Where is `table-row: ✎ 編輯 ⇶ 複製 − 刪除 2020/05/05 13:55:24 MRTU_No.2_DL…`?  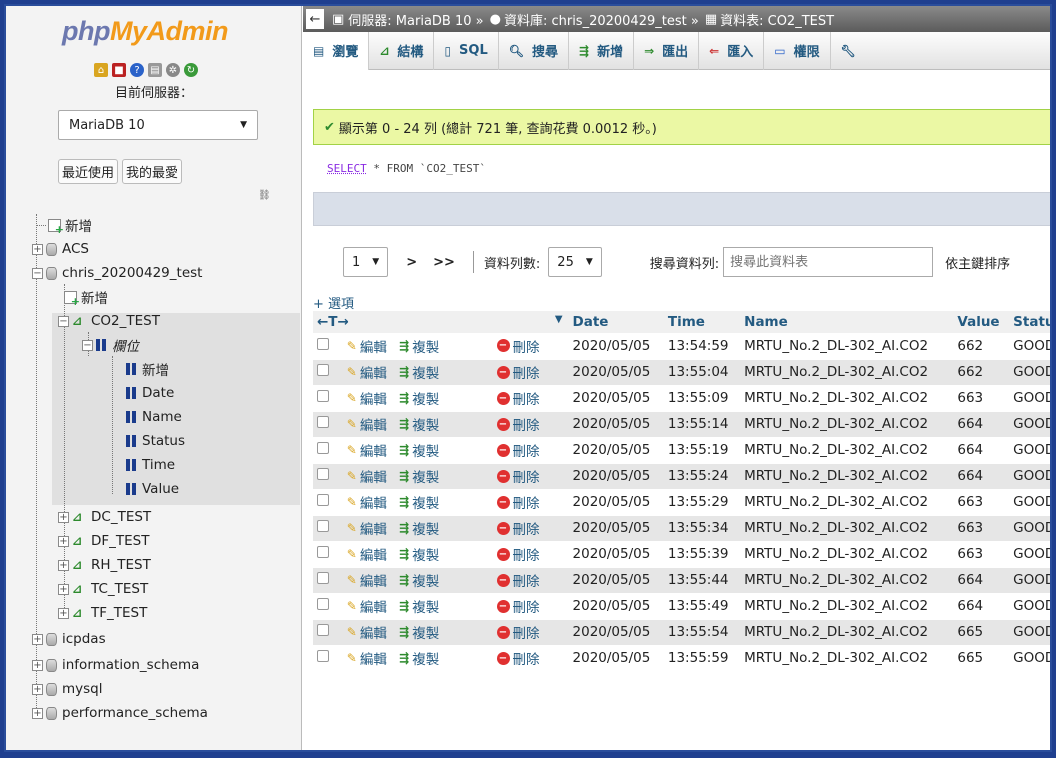 table-row: ✎ 編輯 ⇶ 複製 − 刪除 2020/05/05 13:55:24 MRTU_No.2_DL… is located at coordinates (681, 476).